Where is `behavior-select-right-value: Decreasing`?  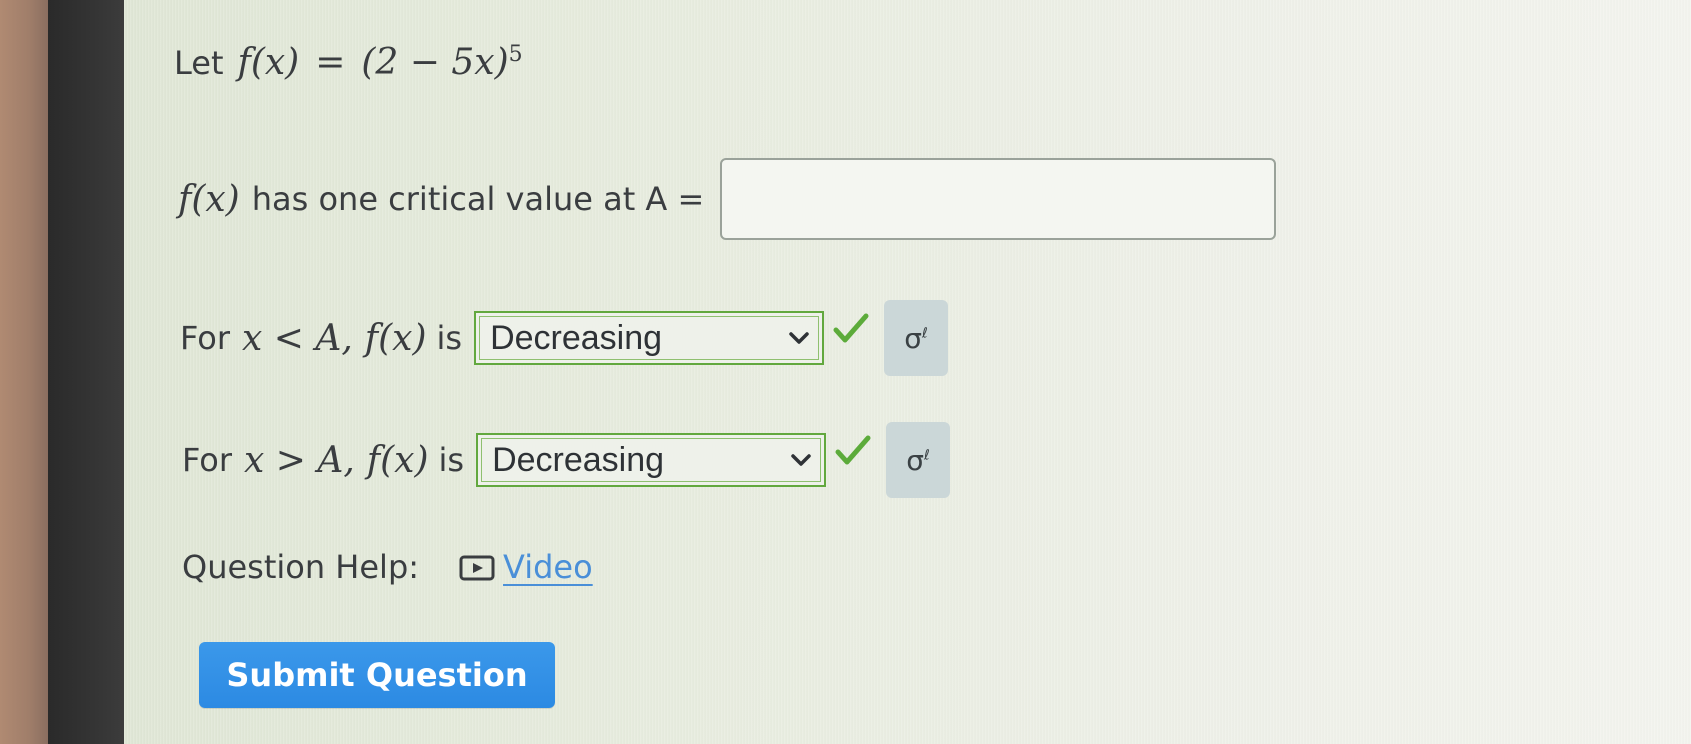 behavior-select-right-value: Decreasing is located at coordinates (578, 459).